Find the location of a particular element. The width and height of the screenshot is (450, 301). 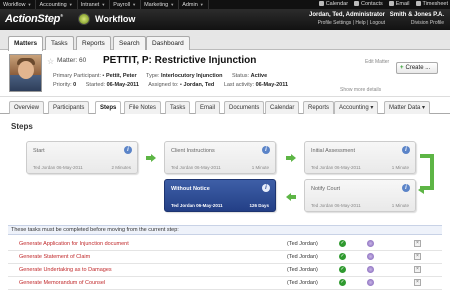

contacts-icon is located at coordinates (357, 3).